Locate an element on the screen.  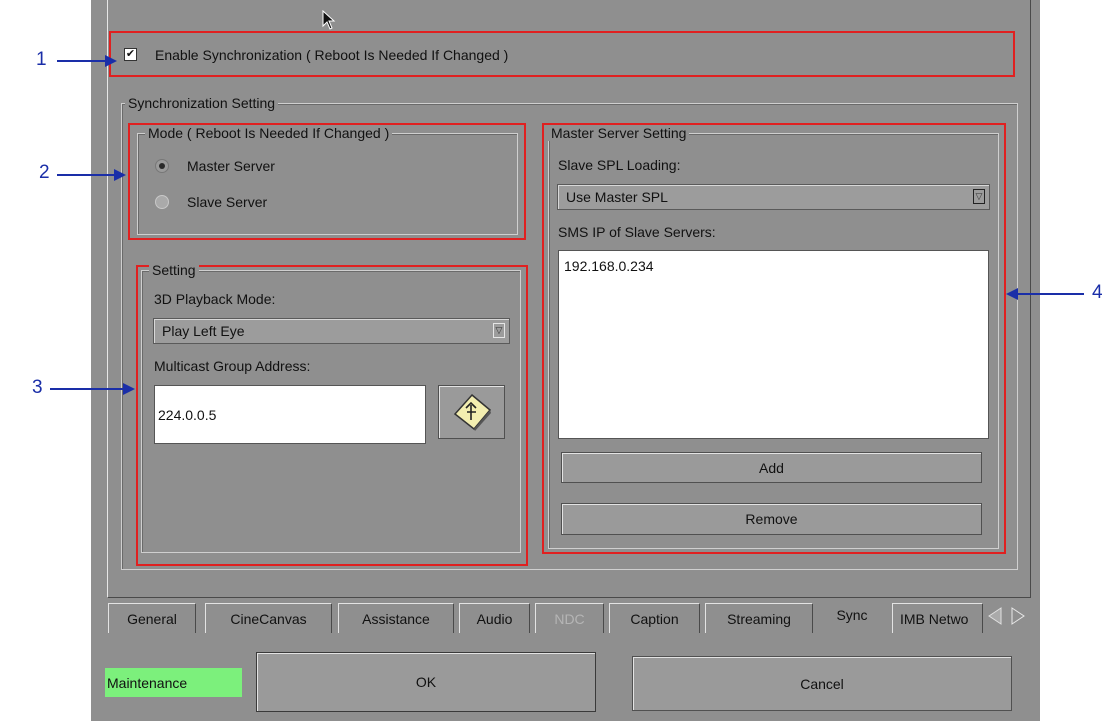
tab-ndc: NDC is located at coordinates (569, 618).